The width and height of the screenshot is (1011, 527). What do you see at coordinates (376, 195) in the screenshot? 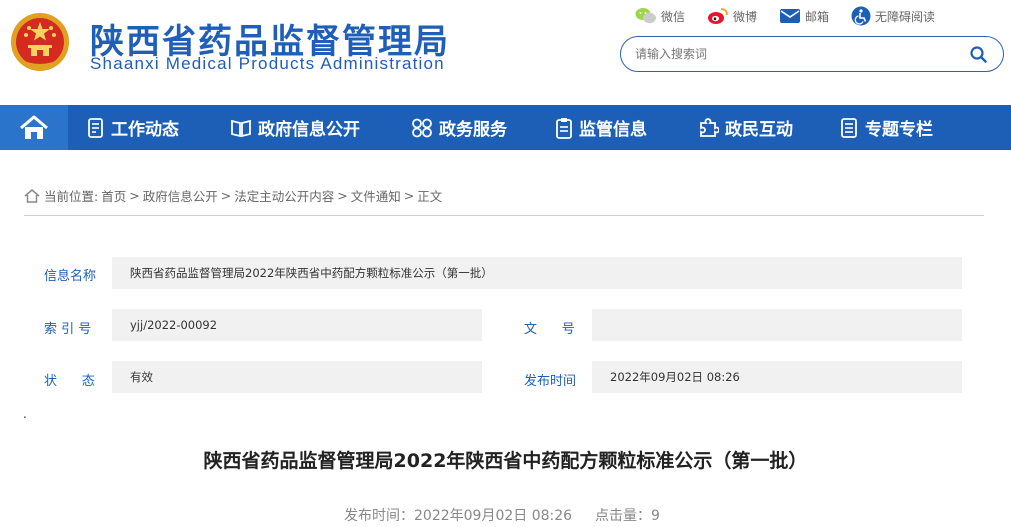
I see `breadcrumb-item: 文件通知` at bounding box center [376, 195].